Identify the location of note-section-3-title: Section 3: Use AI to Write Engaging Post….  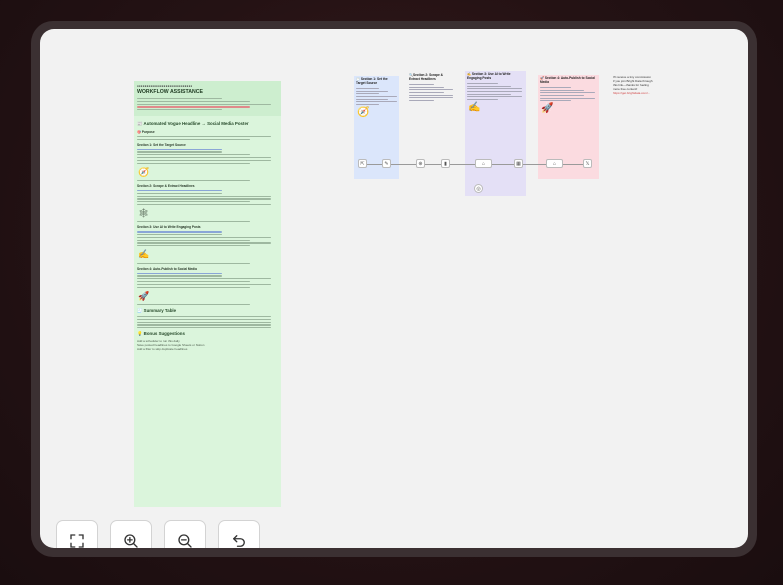
(169, 227).